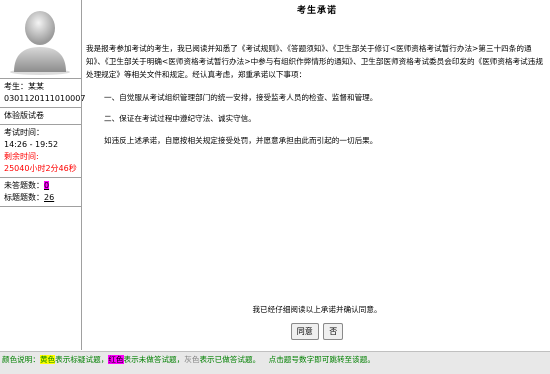 Image resolution: width=550 pixels, height=374 pixels. What do you see at coordinates (21, 156) in the screenshot?
I see `remaining-label: 剩余时间:` at bounding box center [21, 156].